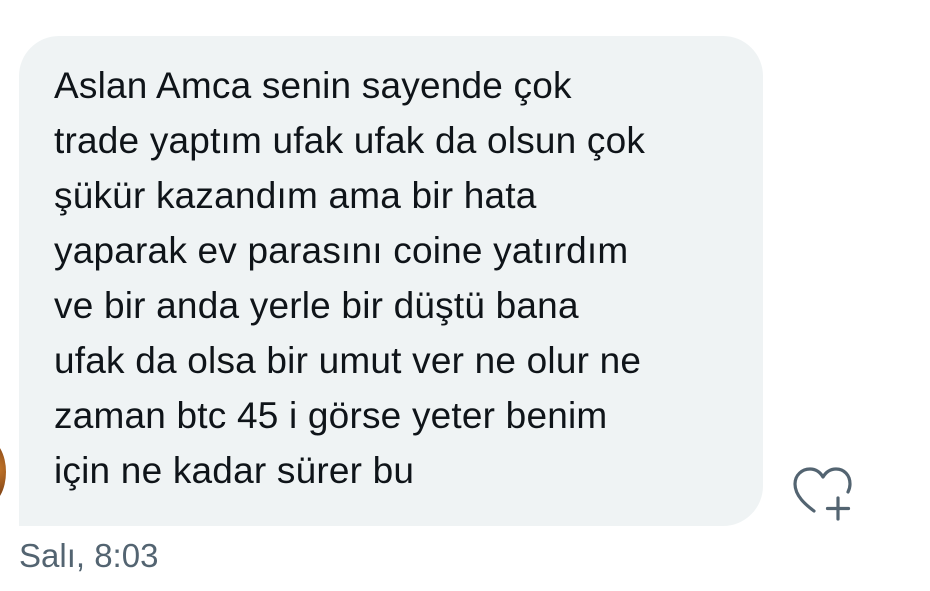 The height and width of the screenshot is (591, 930). I want to click on message-timestamp: Salı, 8:03, so click(89, 555).